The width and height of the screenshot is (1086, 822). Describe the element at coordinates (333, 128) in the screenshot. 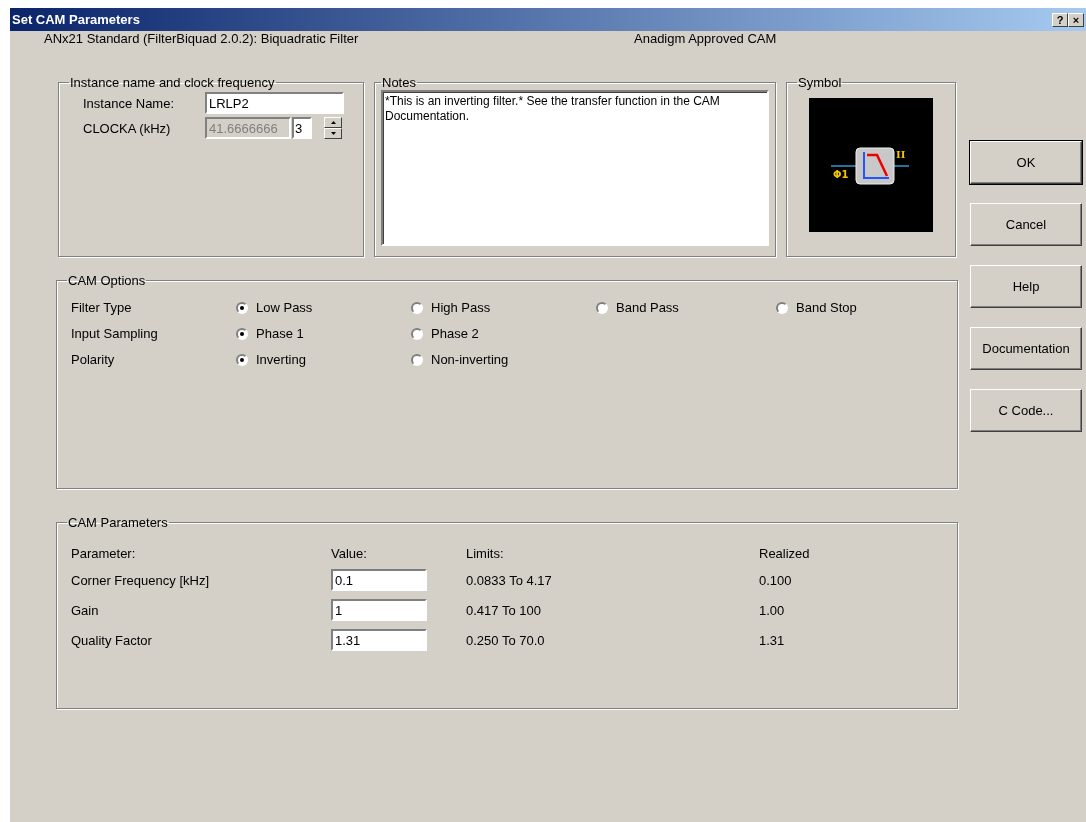

I see `spinner` at that location.